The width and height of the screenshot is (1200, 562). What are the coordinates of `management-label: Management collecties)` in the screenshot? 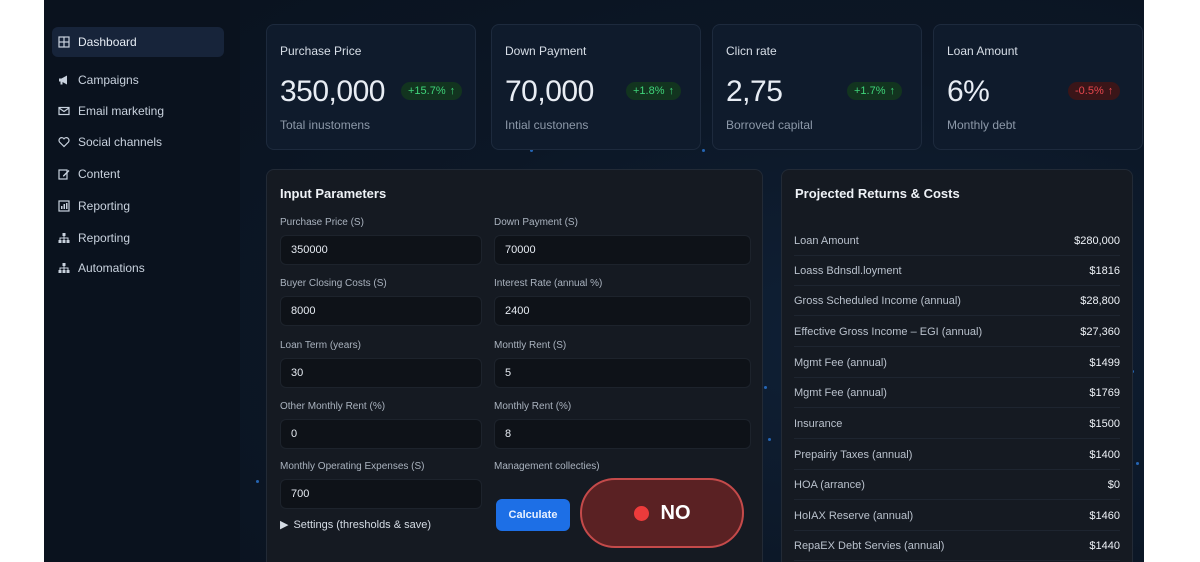 It's located at (547, 466).